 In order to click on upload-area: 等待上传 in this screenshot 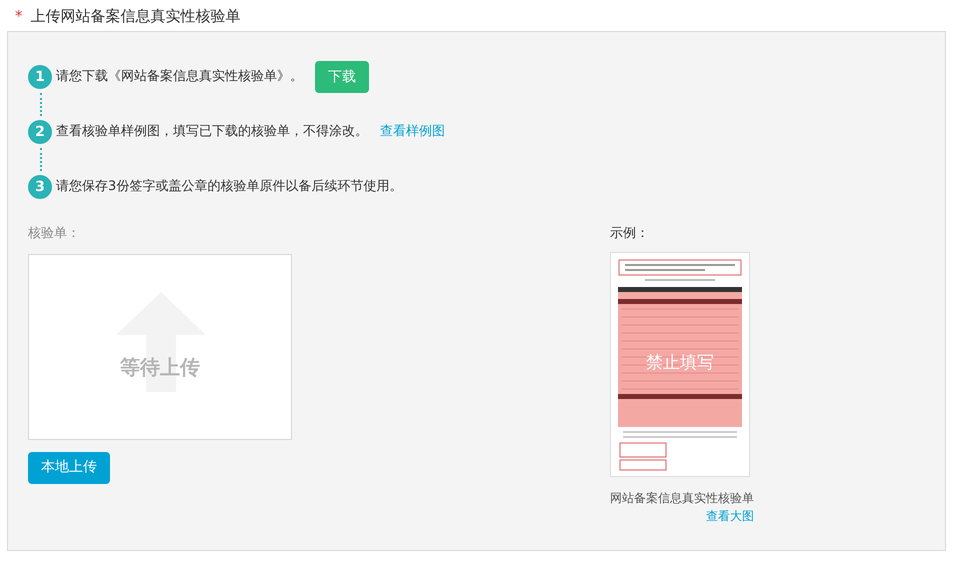, I will do `click(160, 347)`.